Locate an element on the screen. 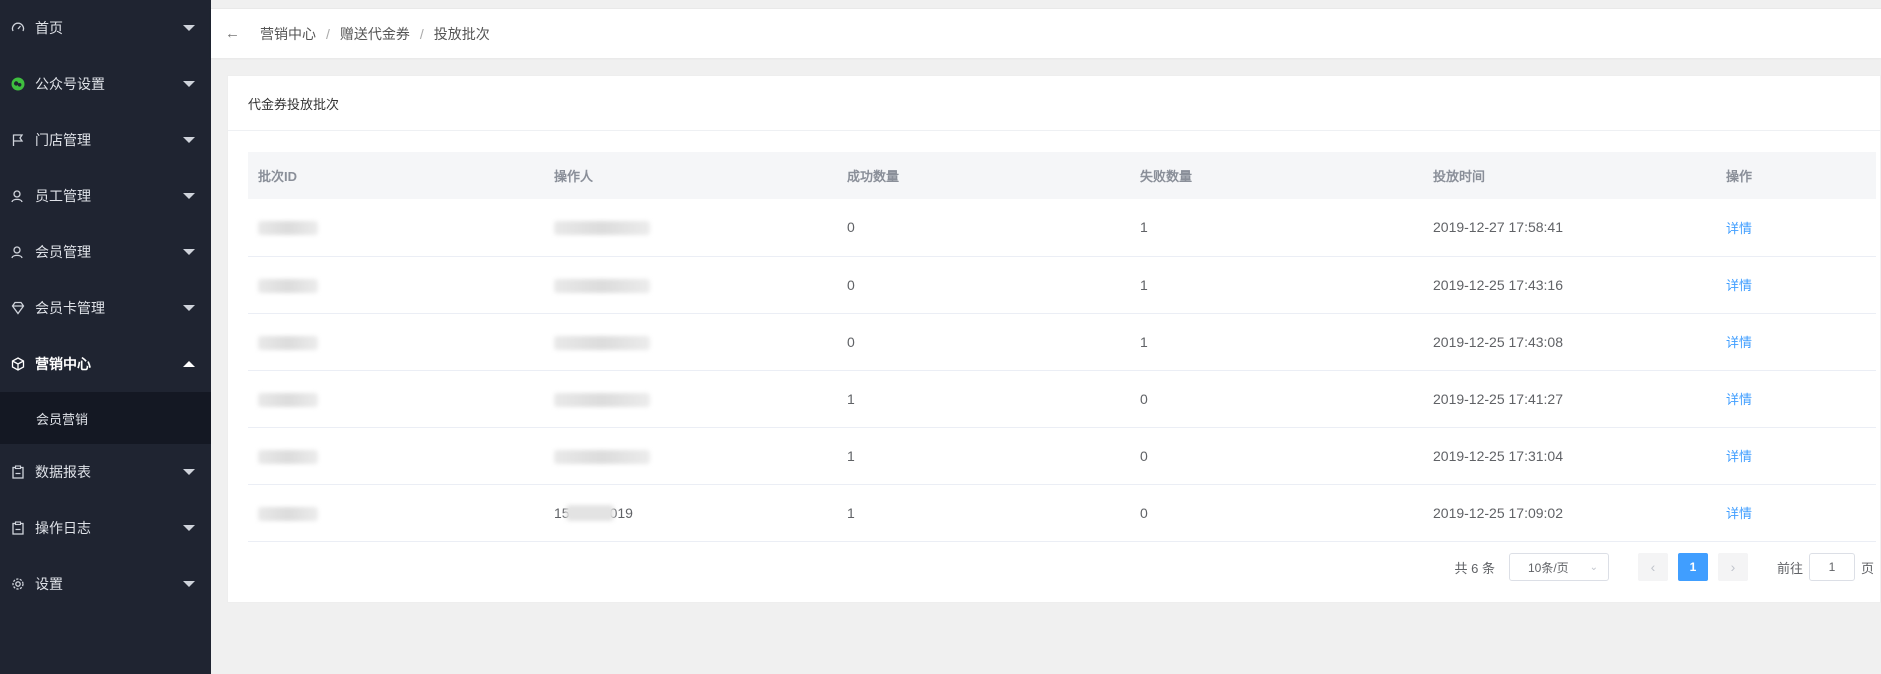 The image size is (1881, 674). table-row: 0 1 2019-12-25 17:43:08 详情 is located at coordinates (1062, 341).